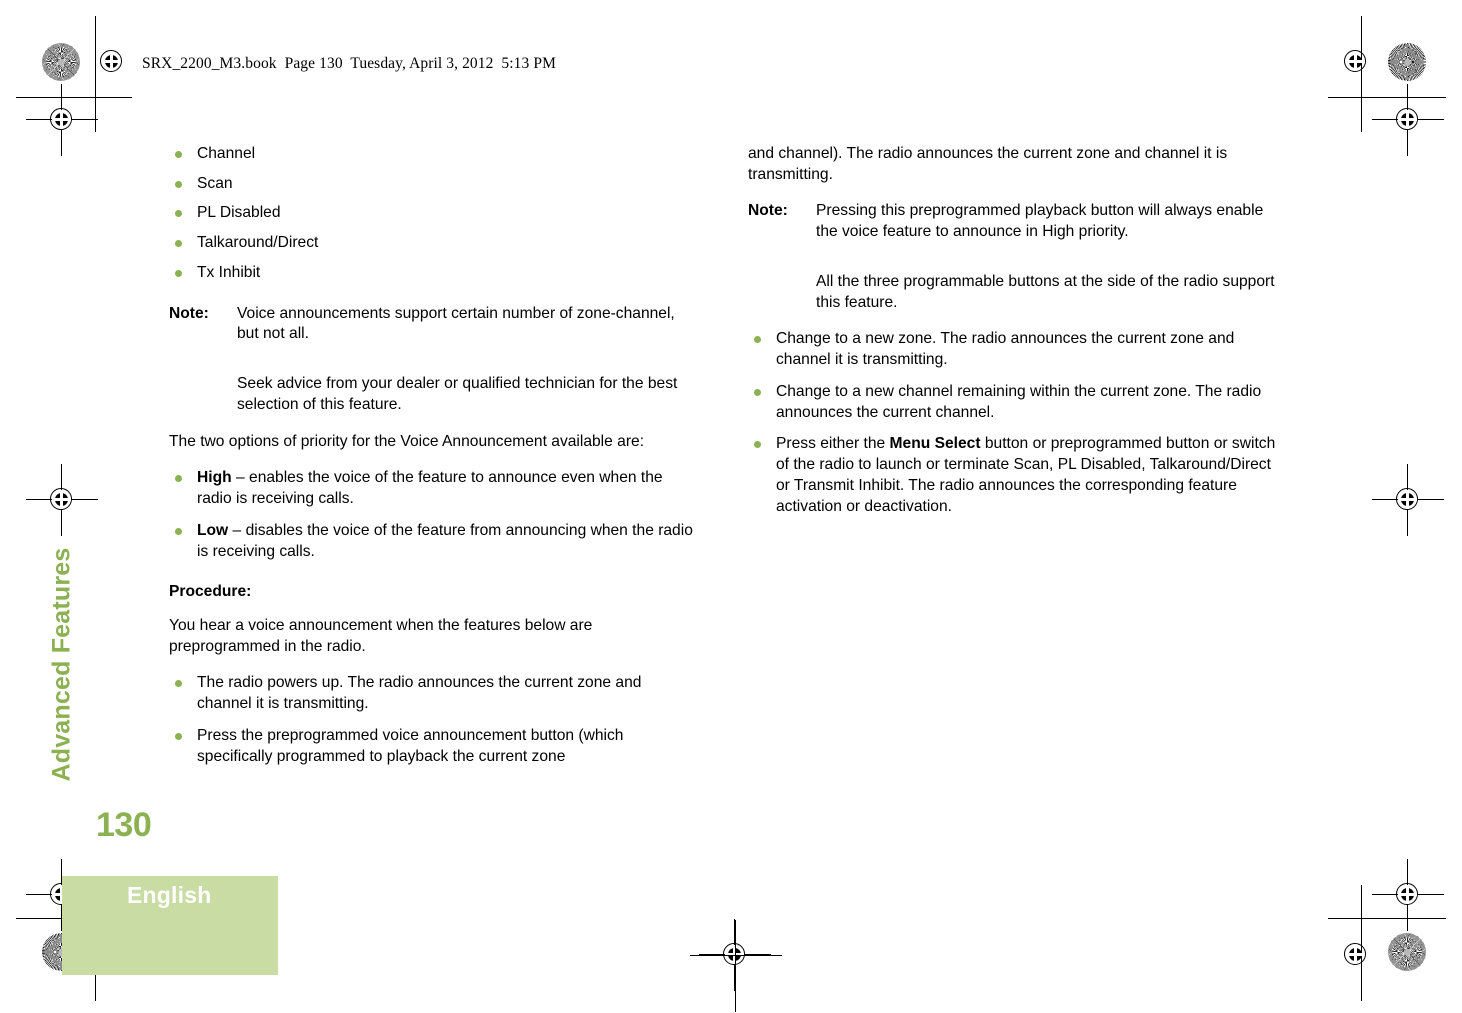  Describe the element at coordinates (1408, 895) in the screenshot. I see `registration-cross-bottom-right-outer` at that location.